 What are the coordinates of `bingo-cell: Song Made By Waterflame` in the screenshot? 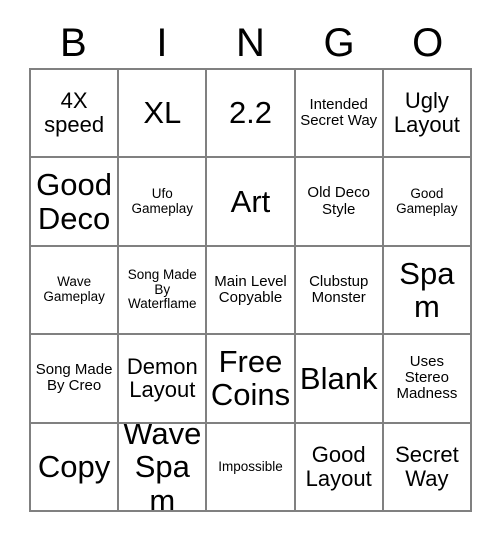 It's located at (163, 291).